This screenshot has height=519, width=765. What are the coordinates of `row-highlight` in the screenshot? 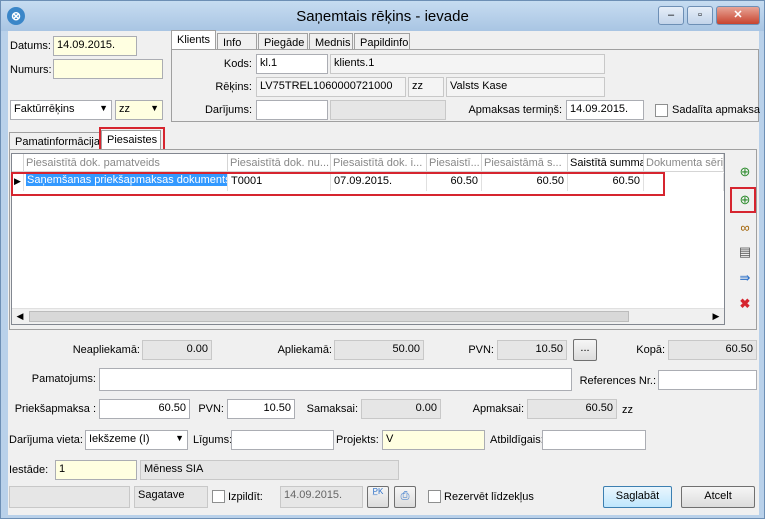 It's located at (338, 184).